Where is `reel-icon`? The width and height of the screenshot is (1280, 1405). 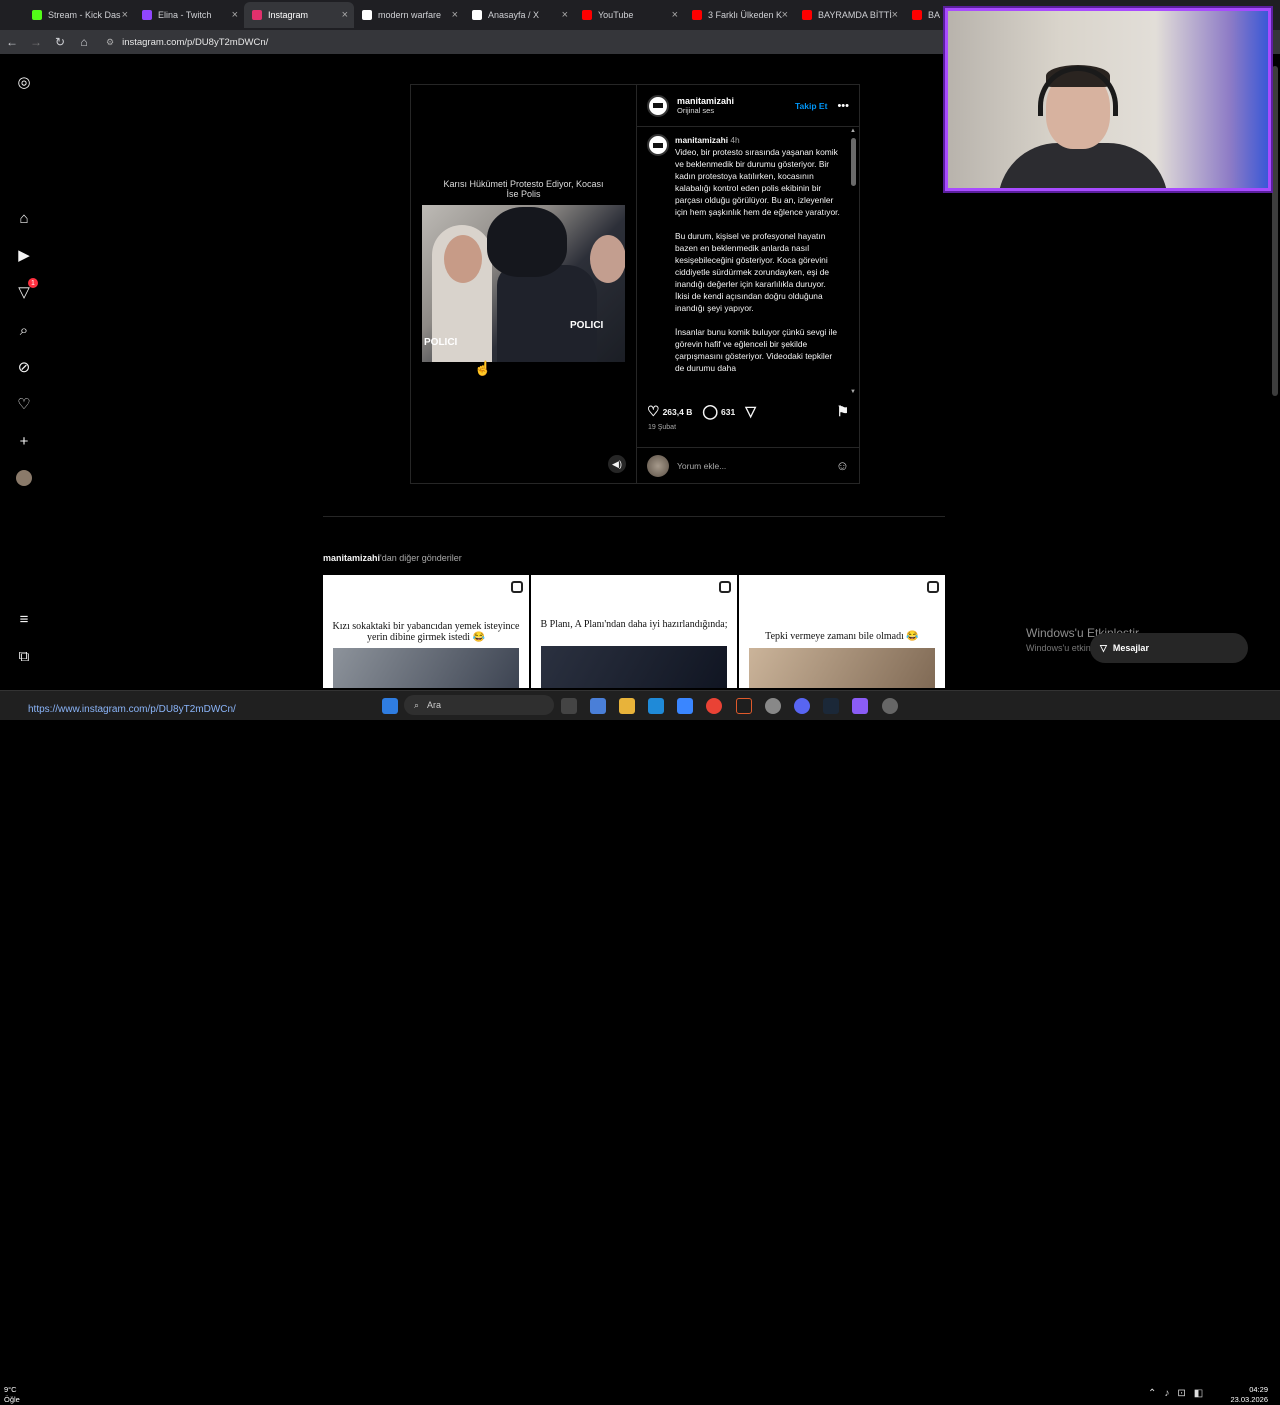 reel-icon is located at coordinates (517, 587).